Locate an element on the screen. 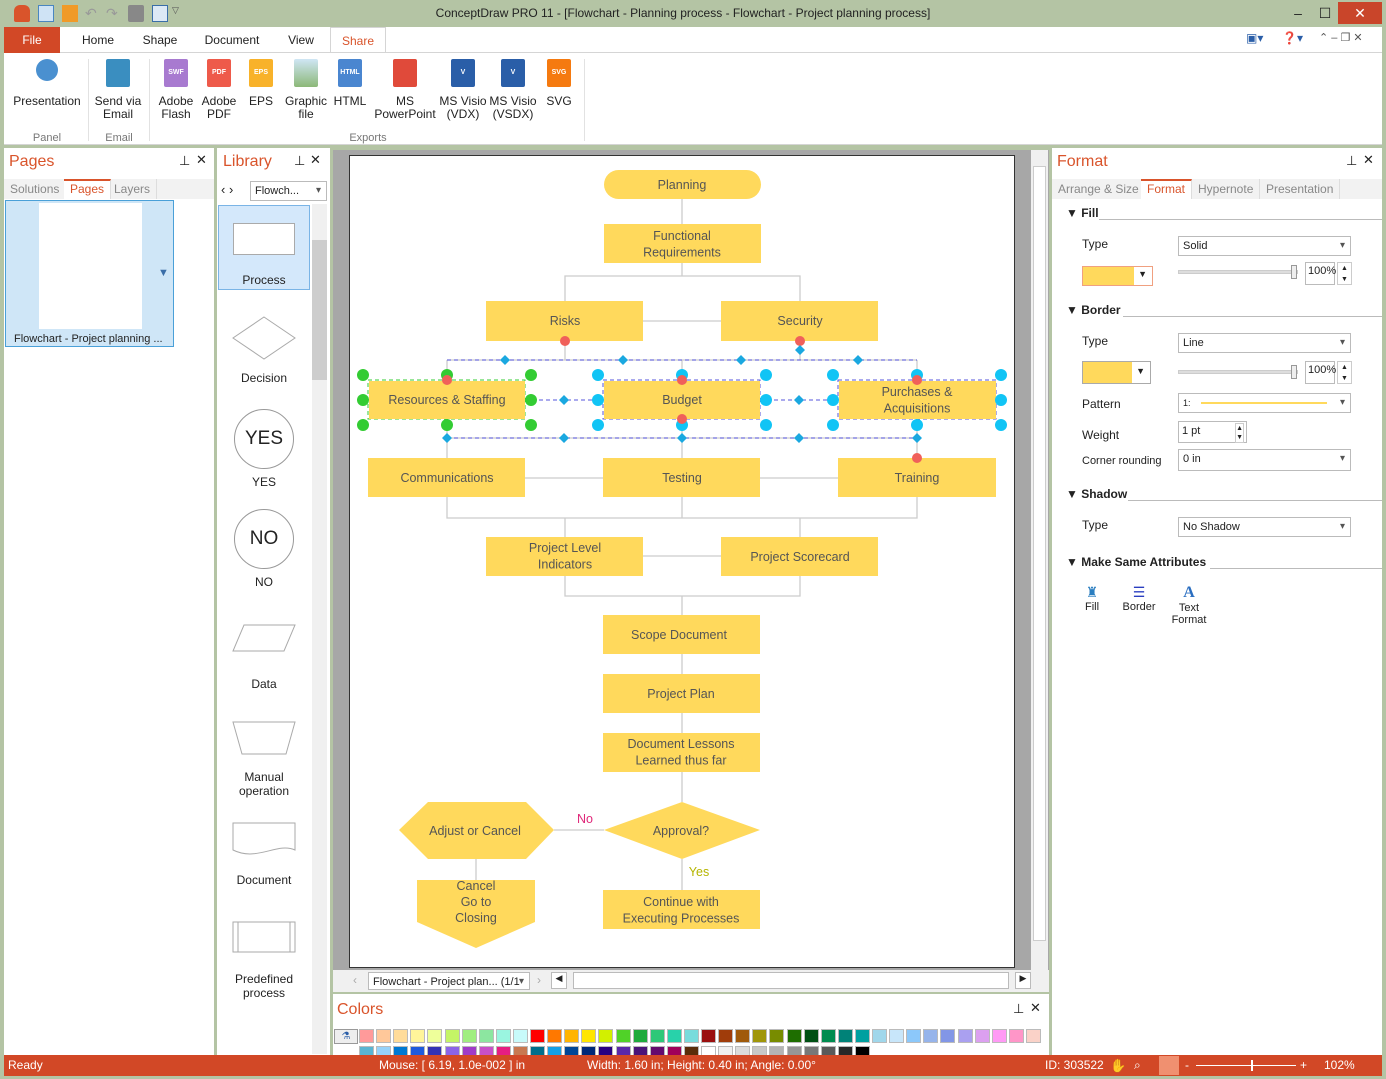  close-button: ✕ is located at coordinates (1360, 13).